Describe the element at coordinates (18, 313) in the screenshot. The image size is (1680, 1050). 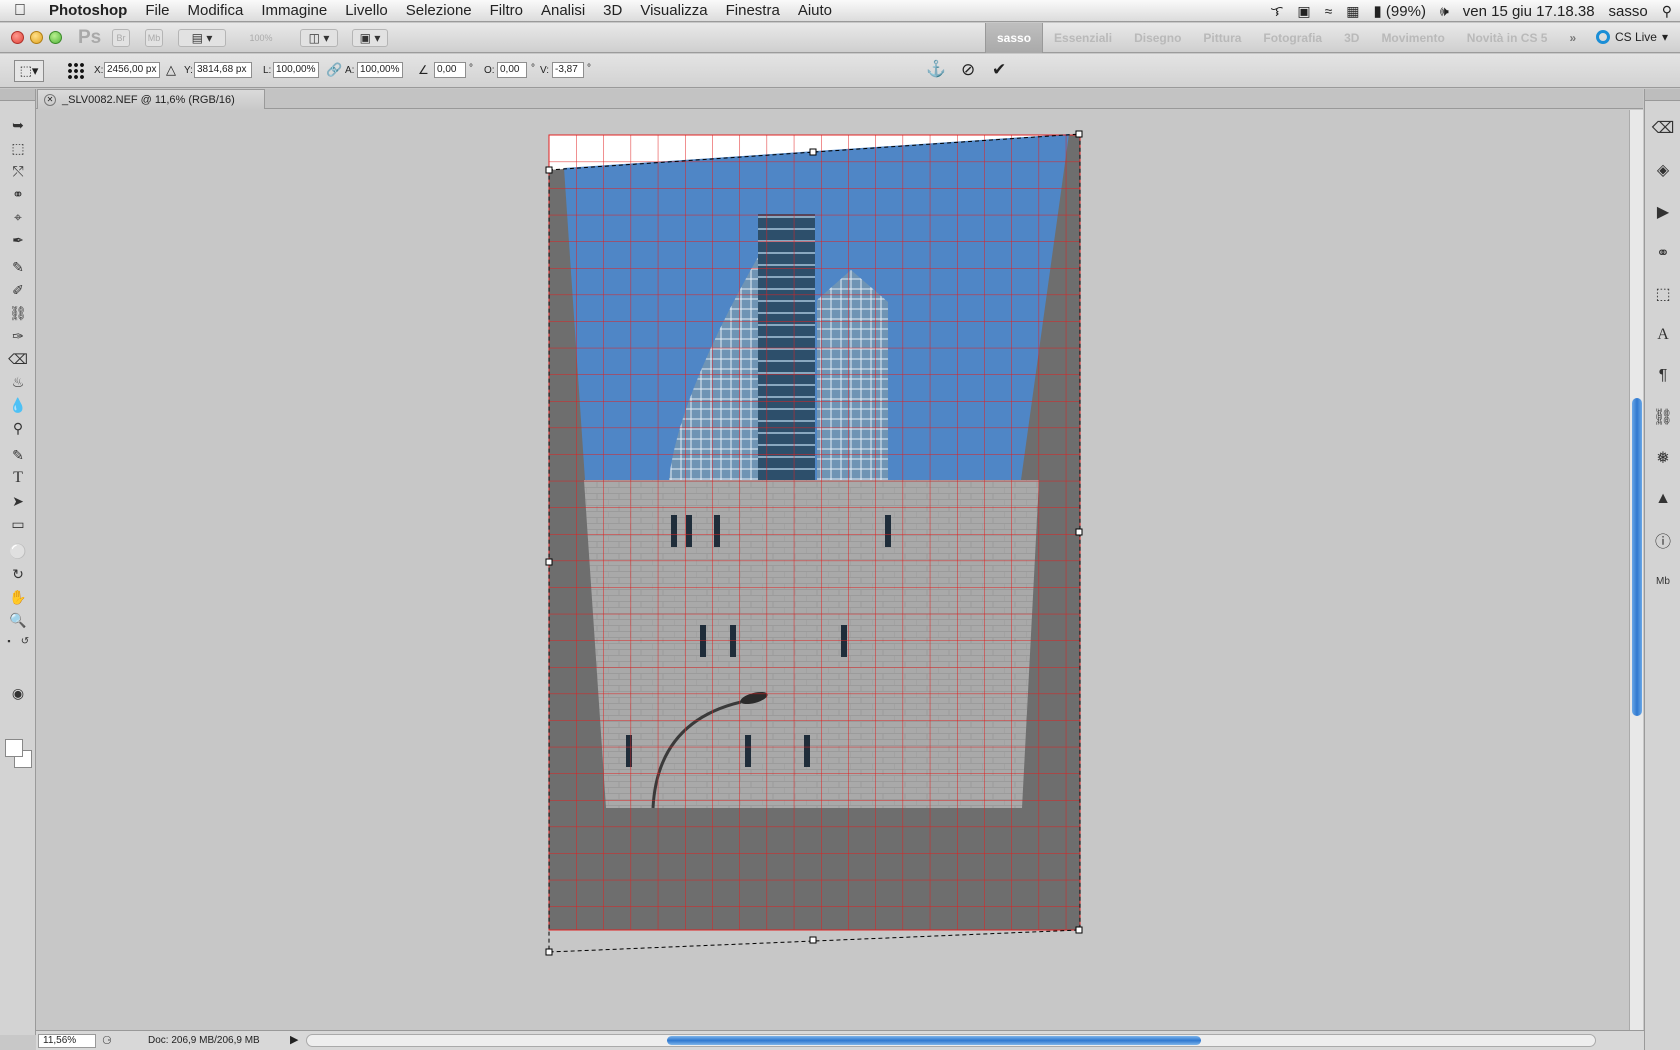
I see `clone-stamp-tool-icon: ⛓` at that location.